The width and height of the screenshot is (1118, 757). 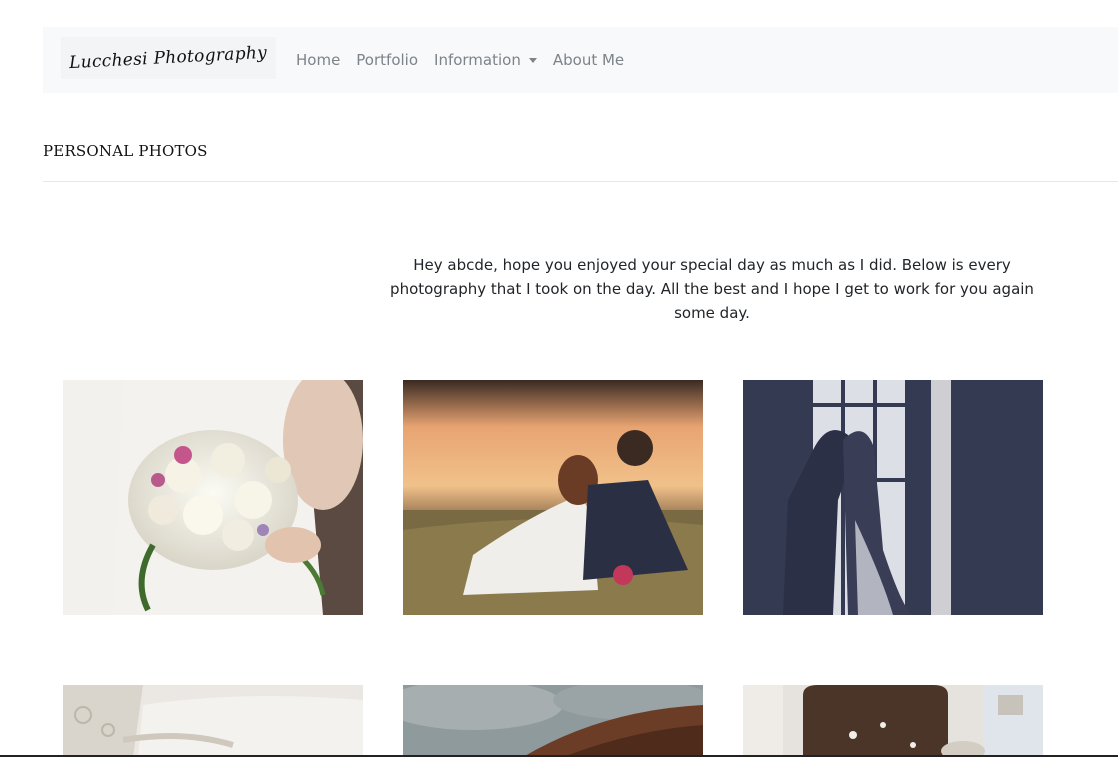 I want to click on nav-about-me-link: About Me, so click(x=588, y=60).